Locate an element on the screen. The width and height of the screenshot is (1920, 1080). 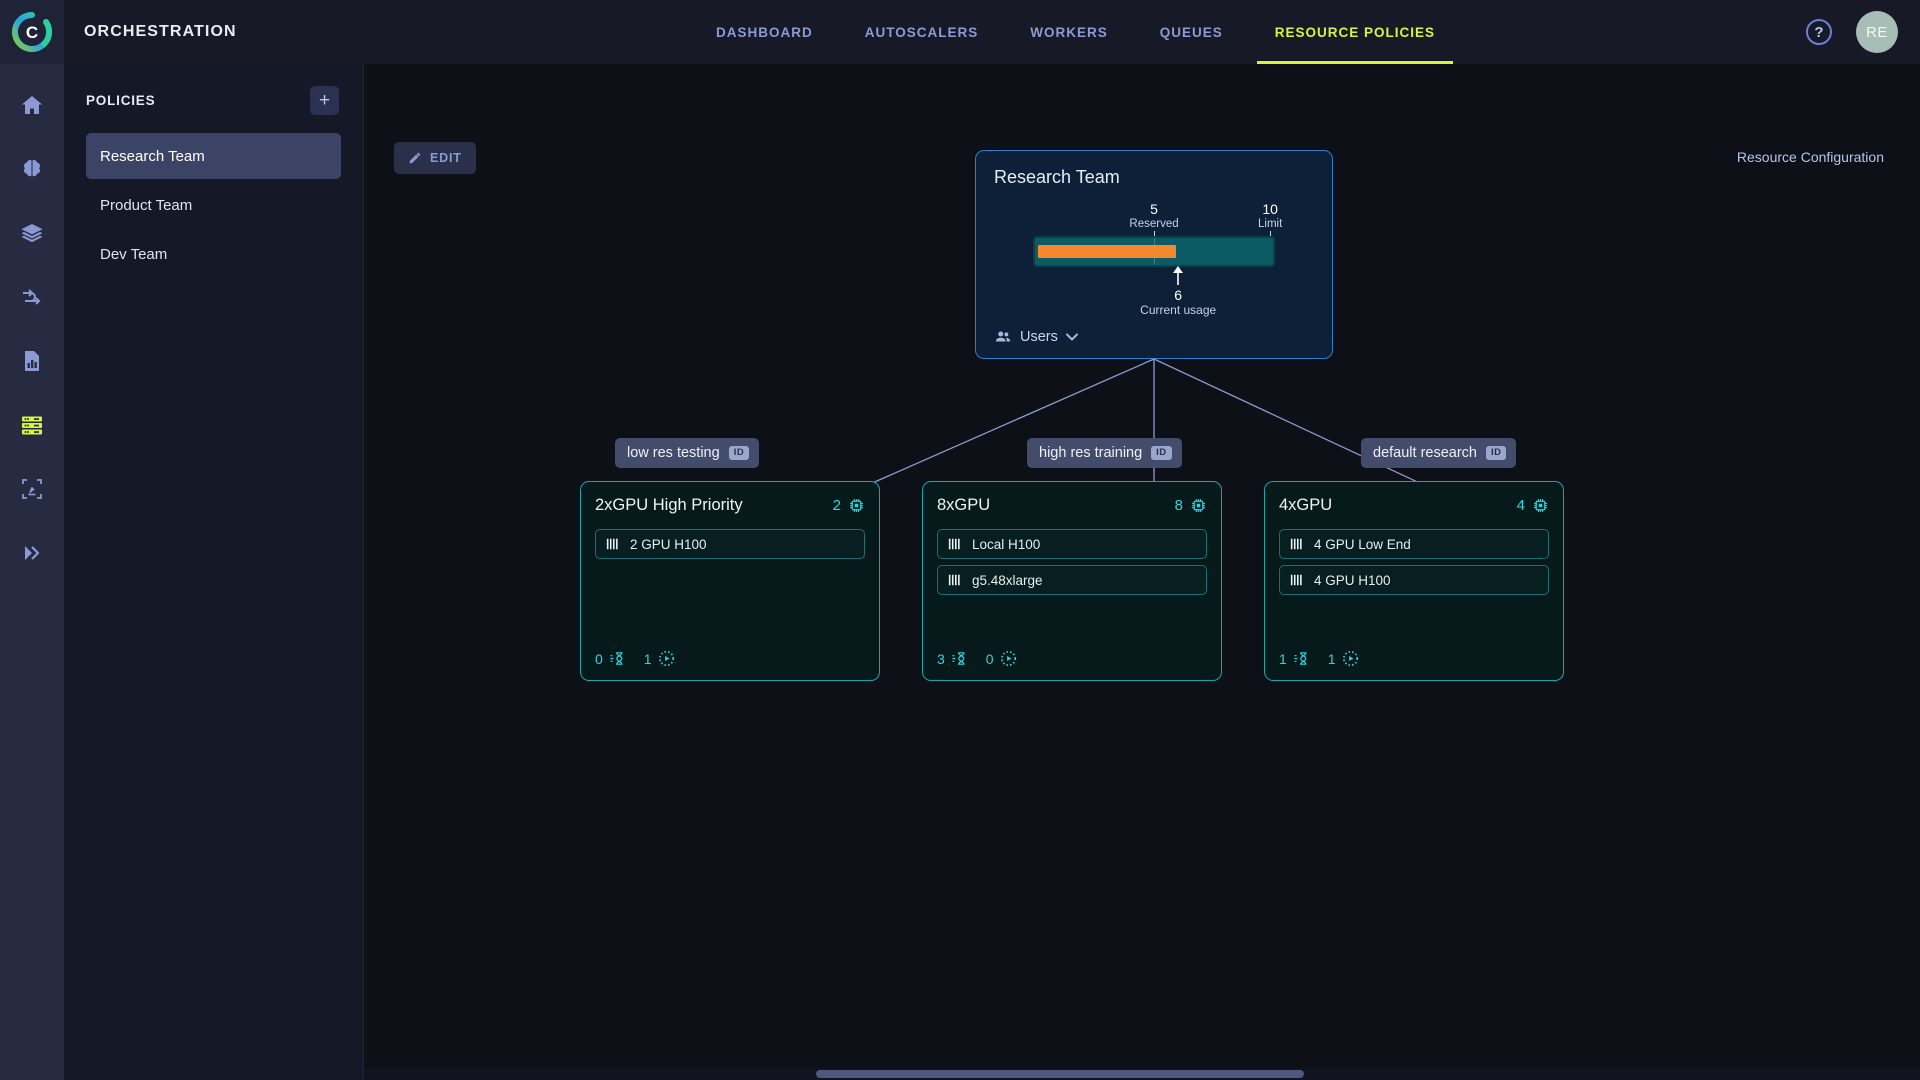
pool-pending-stat: 0 is located at coordinates (610, 658).